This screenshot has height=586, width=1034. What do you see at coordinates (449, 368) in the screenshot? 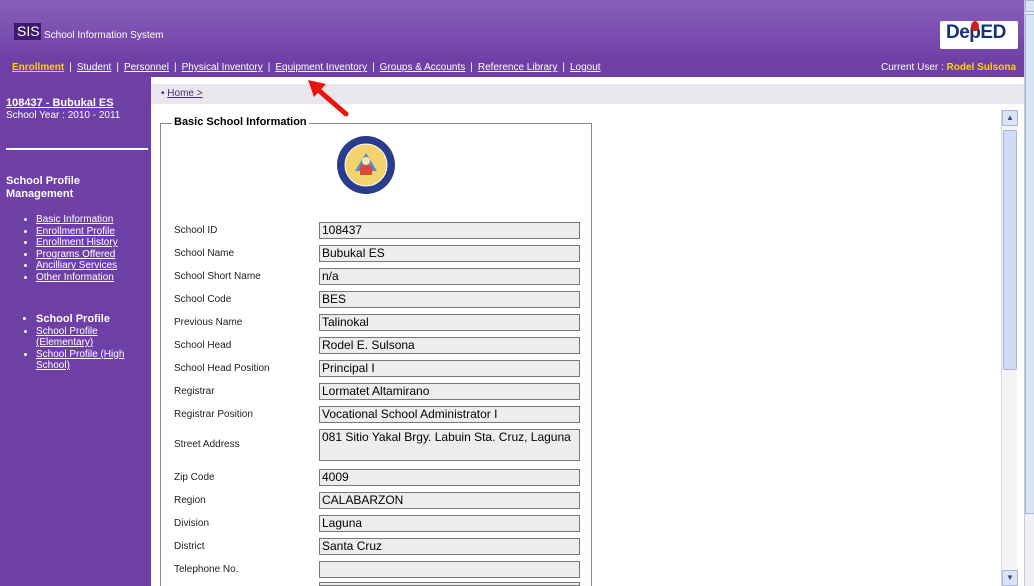
I see `field-value: Principal I` at bounding box center [449, 368].